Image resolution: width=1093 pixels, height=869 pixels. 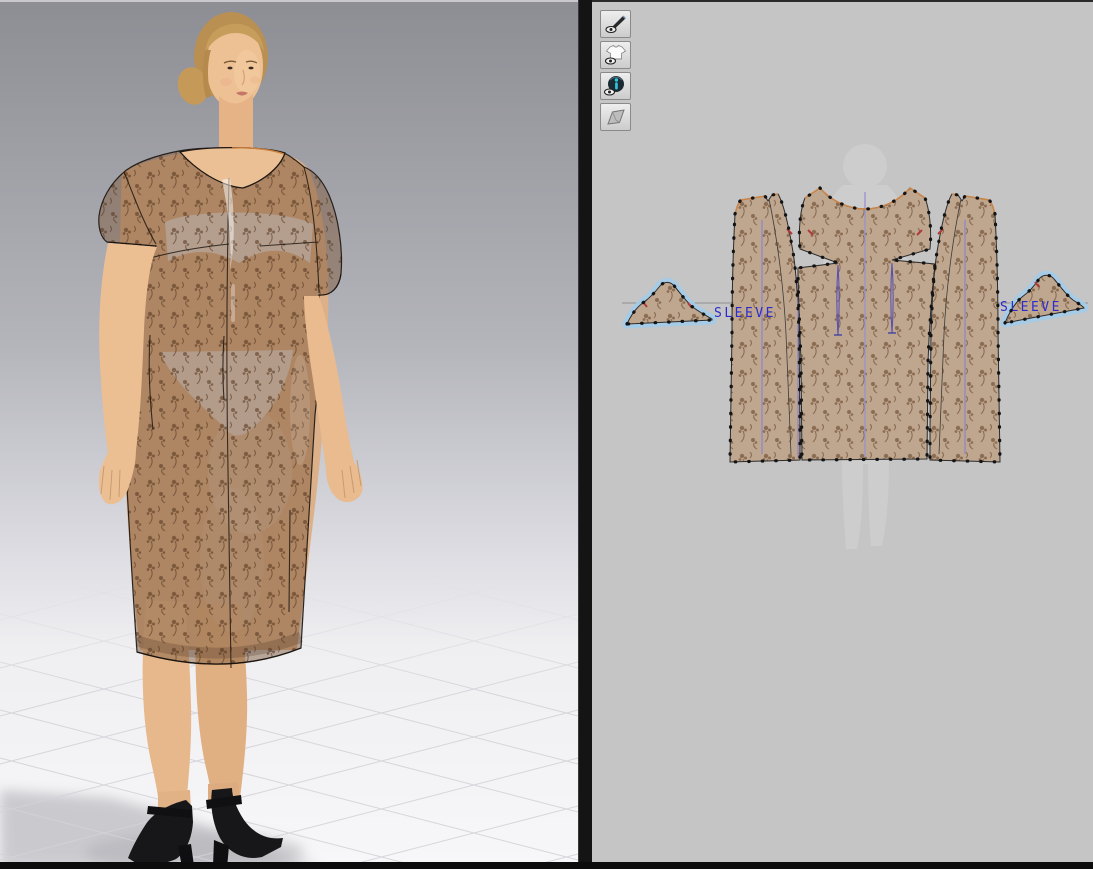 I want to click on garment-visibility-button, so click(x=615, y=55).